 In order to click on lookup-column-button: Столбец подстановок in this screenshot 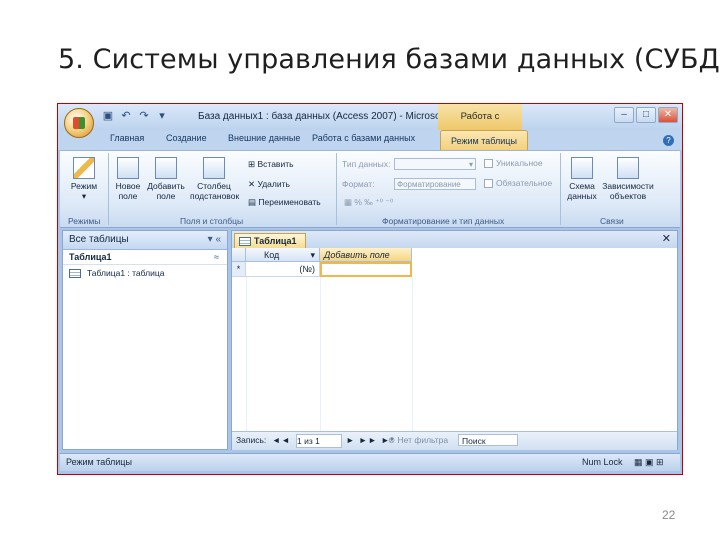, I will do `click(215, 179)`.